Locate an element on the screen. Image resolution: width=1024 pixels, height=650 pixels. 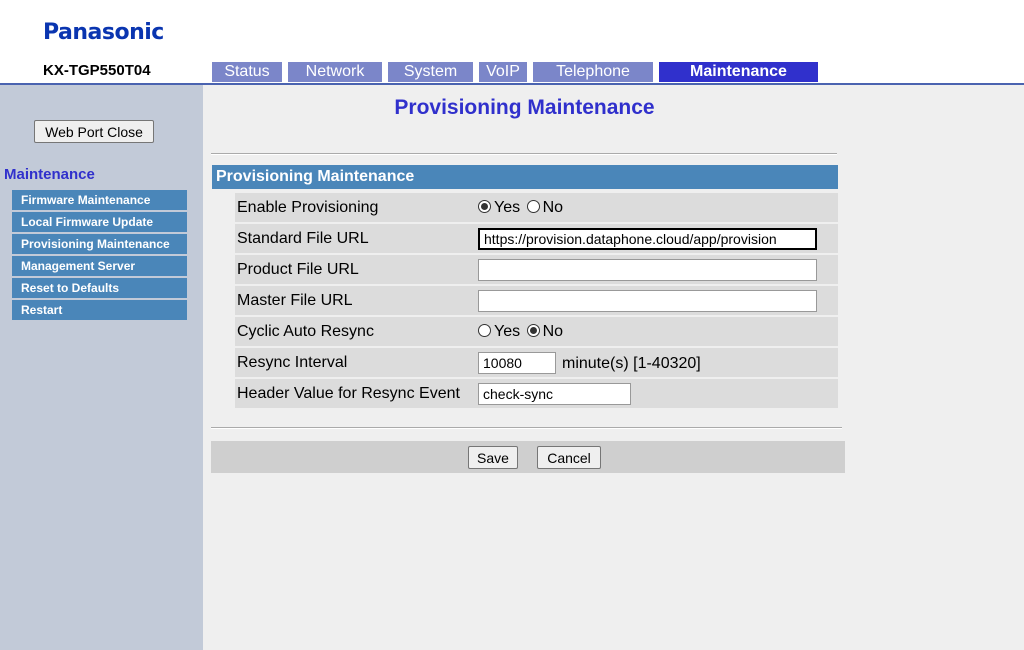
sidebar-item-firmware-maintenance: Firmware Maintenance is located at coordinates (99, 200).